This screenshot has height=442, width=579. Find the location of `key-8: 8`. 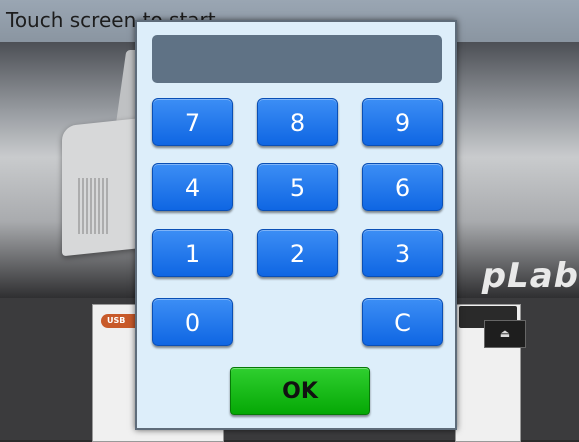

key-8: 8 is located at coordinates (297, 122).